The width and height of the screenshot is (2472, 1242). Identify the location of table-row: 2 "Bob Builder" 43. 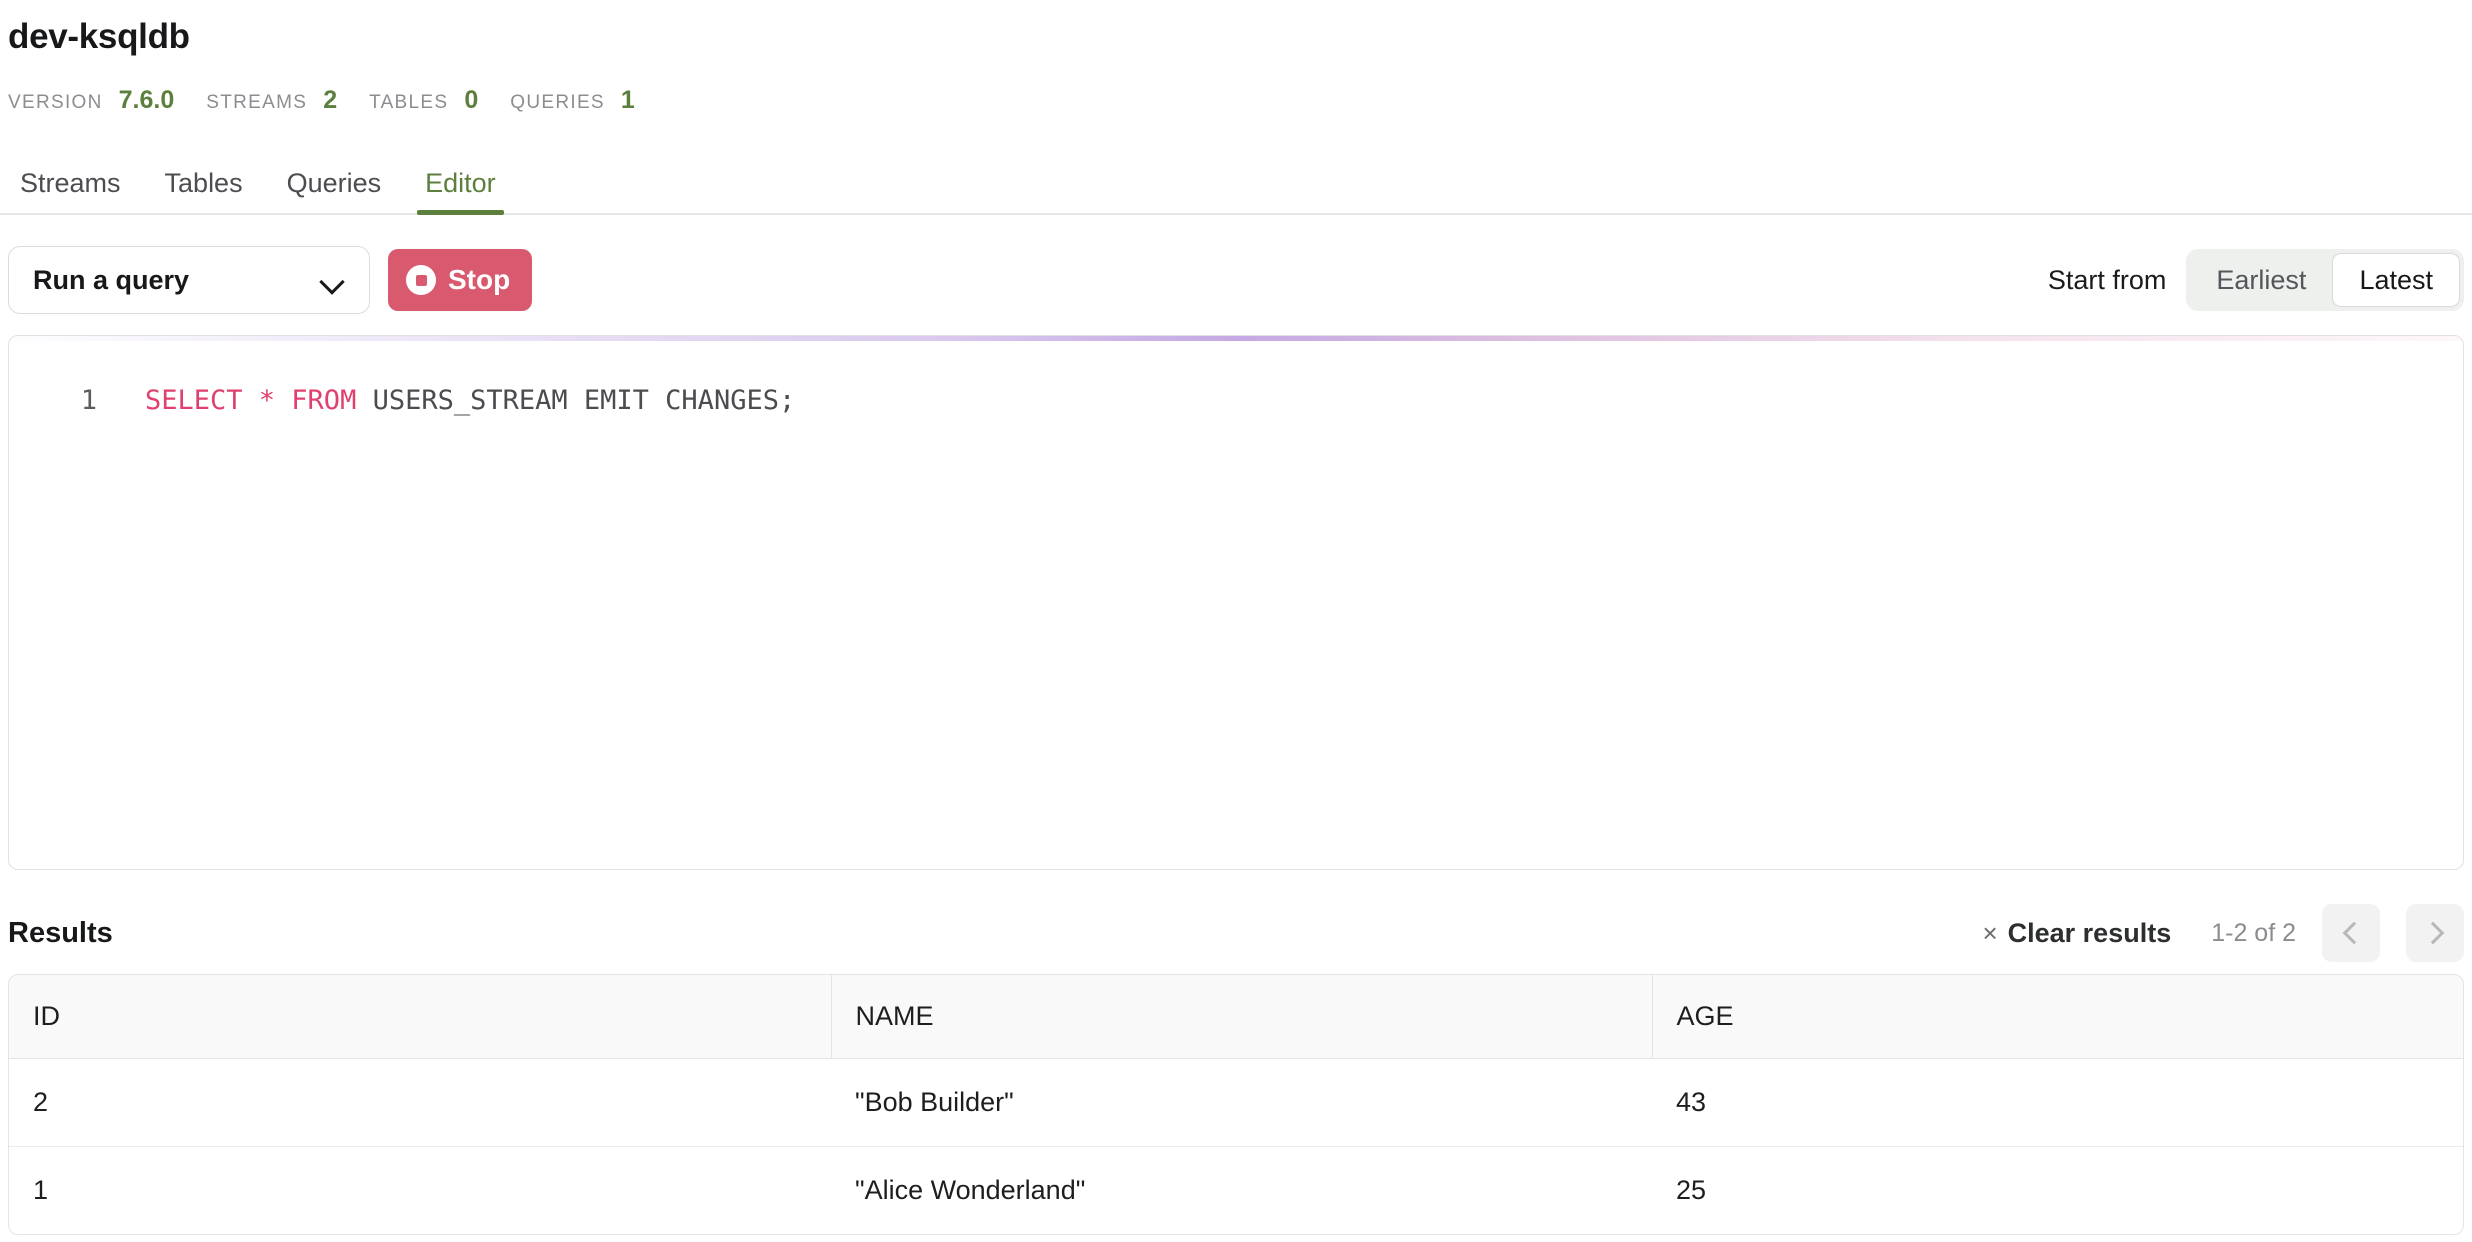
(1236, 1102).